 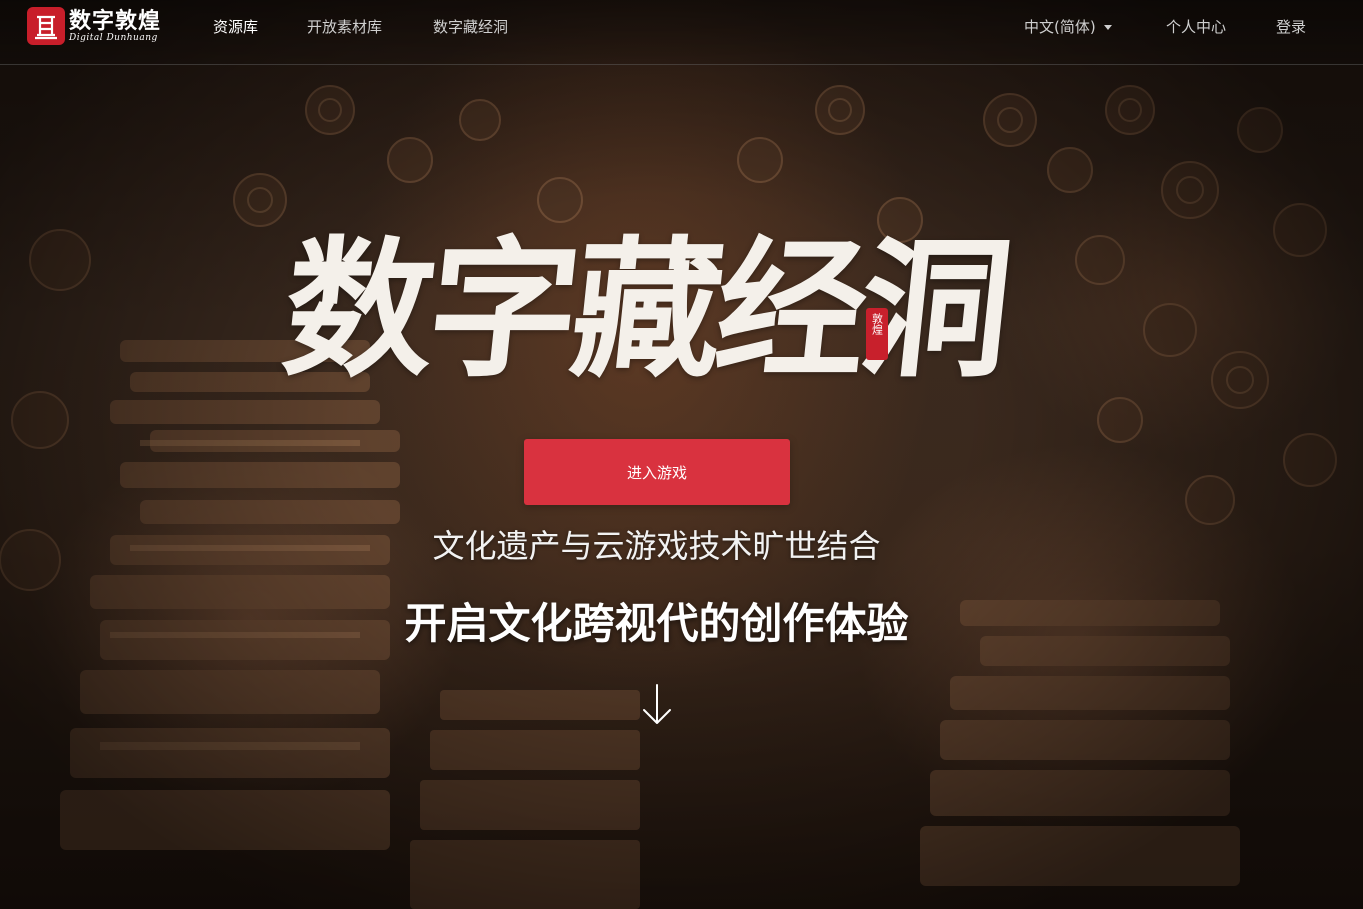 I want to click on dunhuang-seal-stamp: 敦煌, so click(x=877, y=334).